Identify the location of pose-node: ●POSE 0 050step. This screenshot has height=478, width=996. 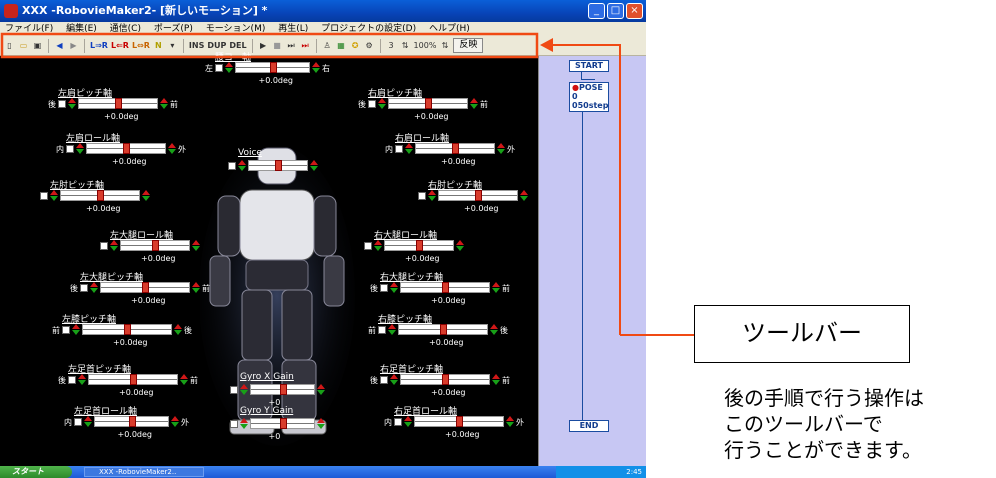
(589, 97).